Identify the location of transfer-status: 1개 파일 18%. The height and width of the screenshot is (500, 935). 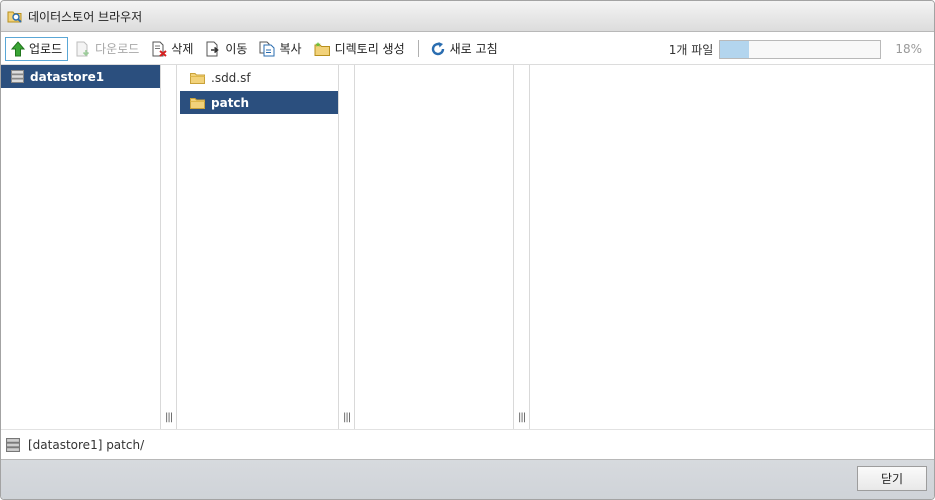
(795, 49).